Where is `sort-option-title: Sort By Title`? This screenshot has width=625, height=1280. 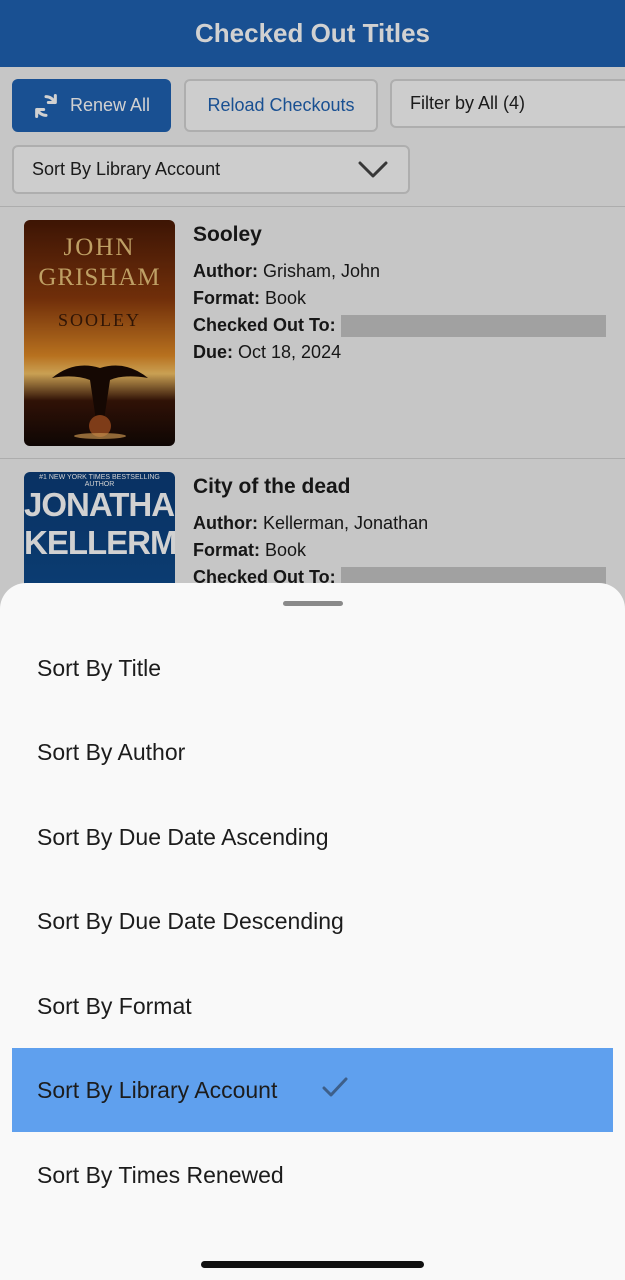 sort-option-title: Sort By Title is located at coordinates (312, 668).